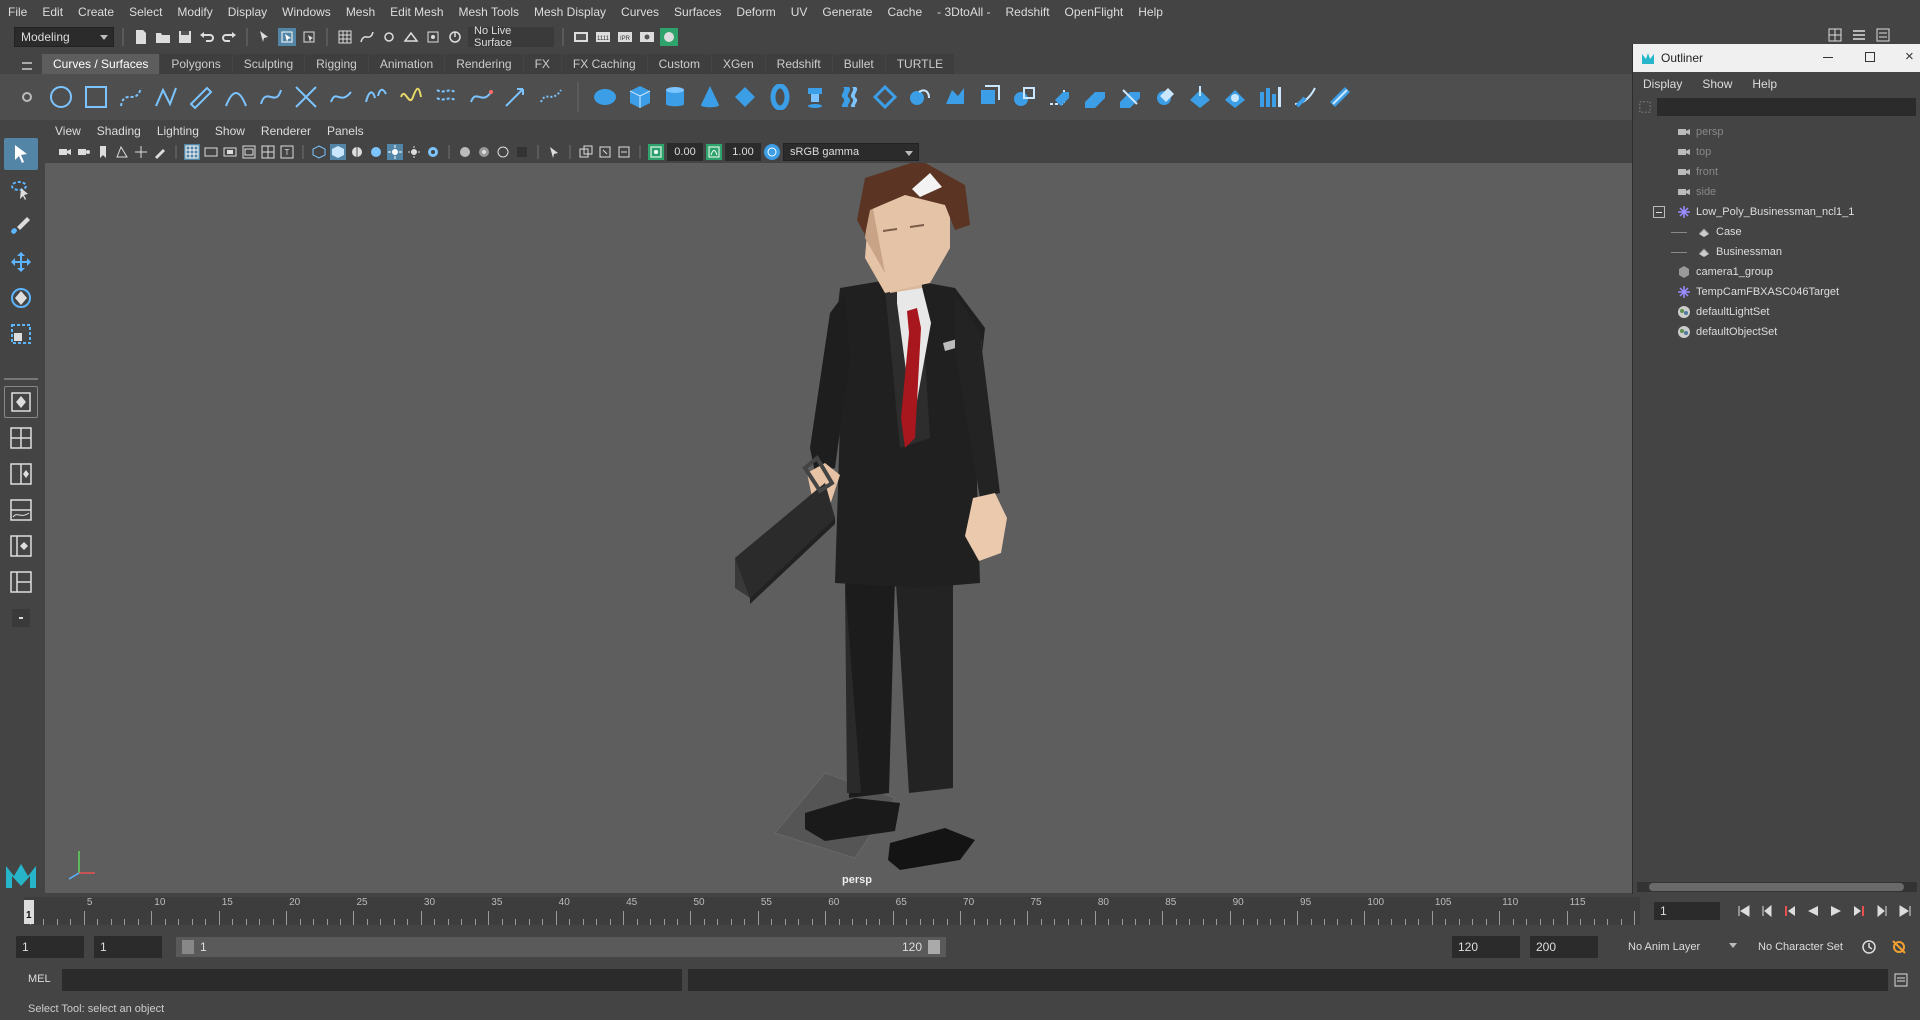 The width and height of the screenshot is (1920, 1020). Describe the element at coordinates (1869, 947) in the screenshot. I see `auto-key-icon` at that location.